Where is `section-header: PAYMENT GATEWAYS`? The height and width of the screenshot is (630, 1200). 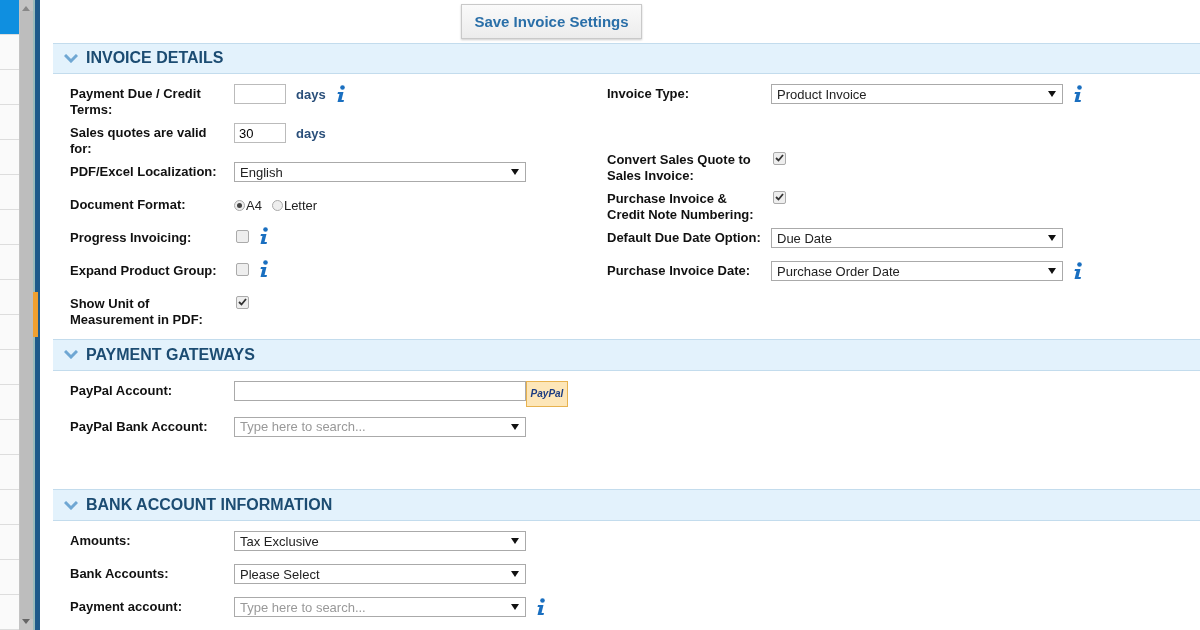 section-header: PAYMENT GATEWAYS is located at coordinates (626, 355).